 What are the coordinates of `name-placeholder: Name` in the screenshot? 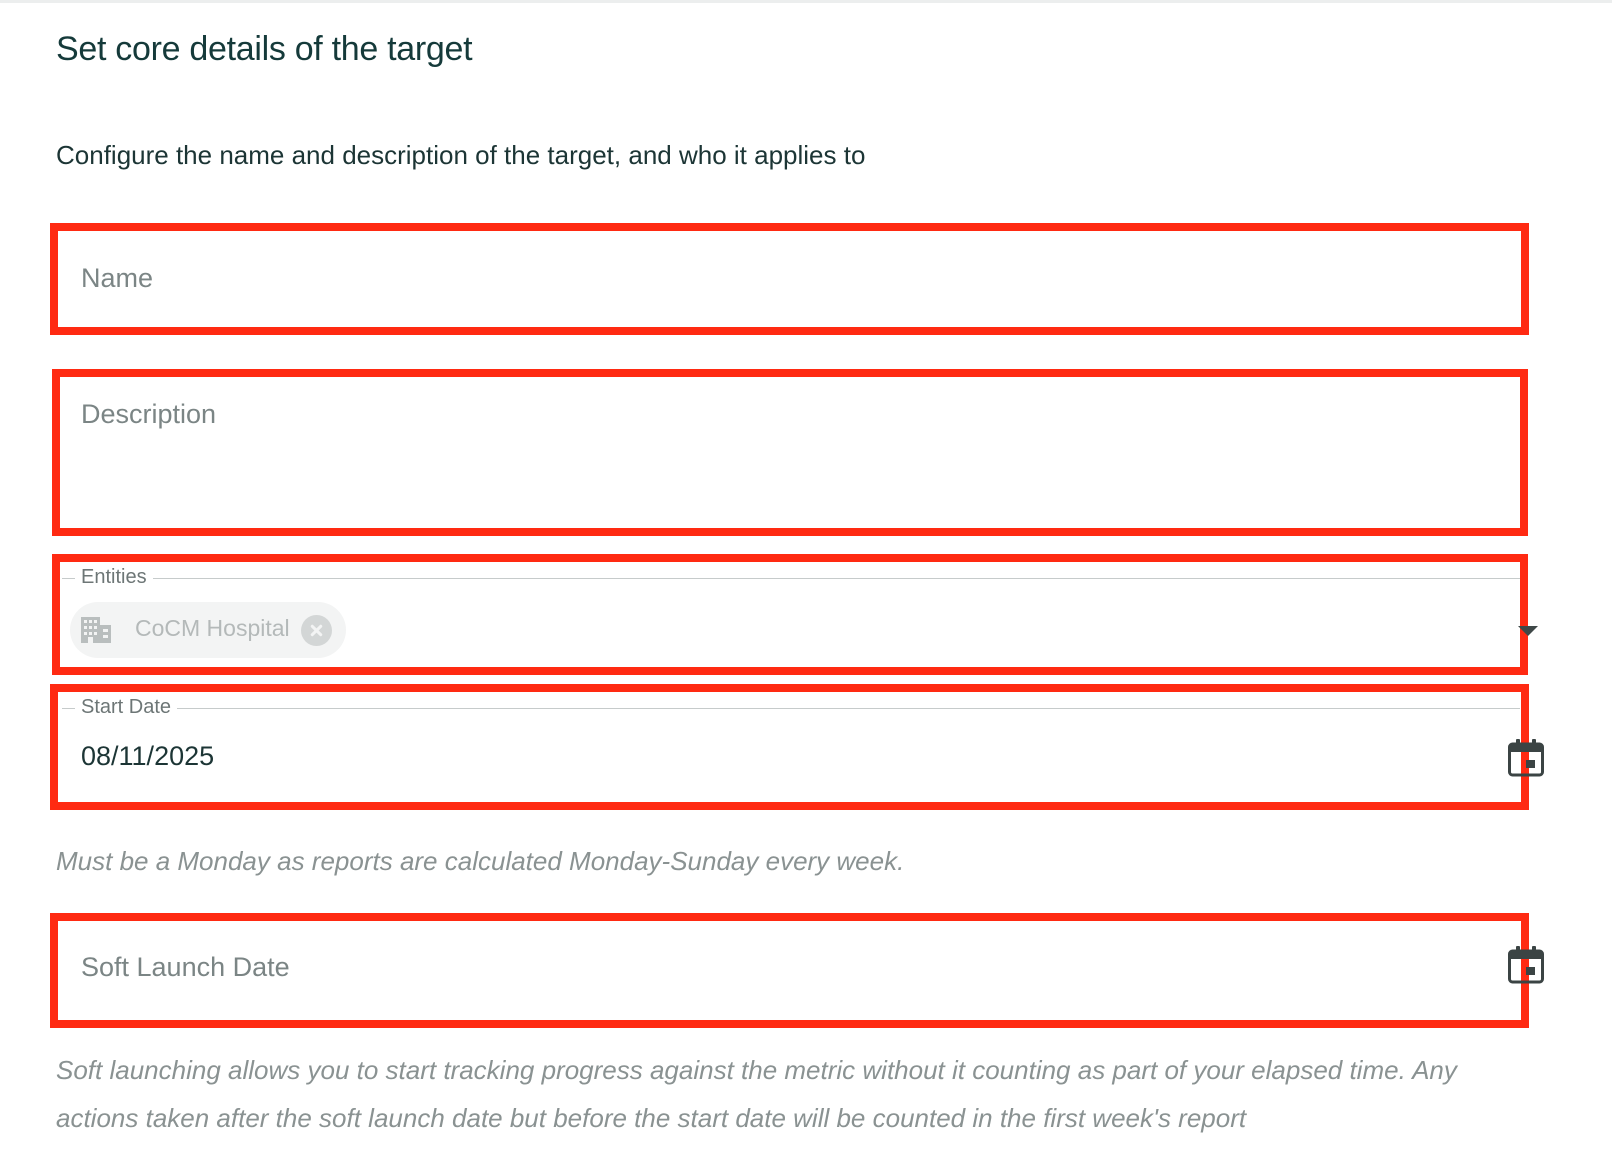 It's located at (117, 278).